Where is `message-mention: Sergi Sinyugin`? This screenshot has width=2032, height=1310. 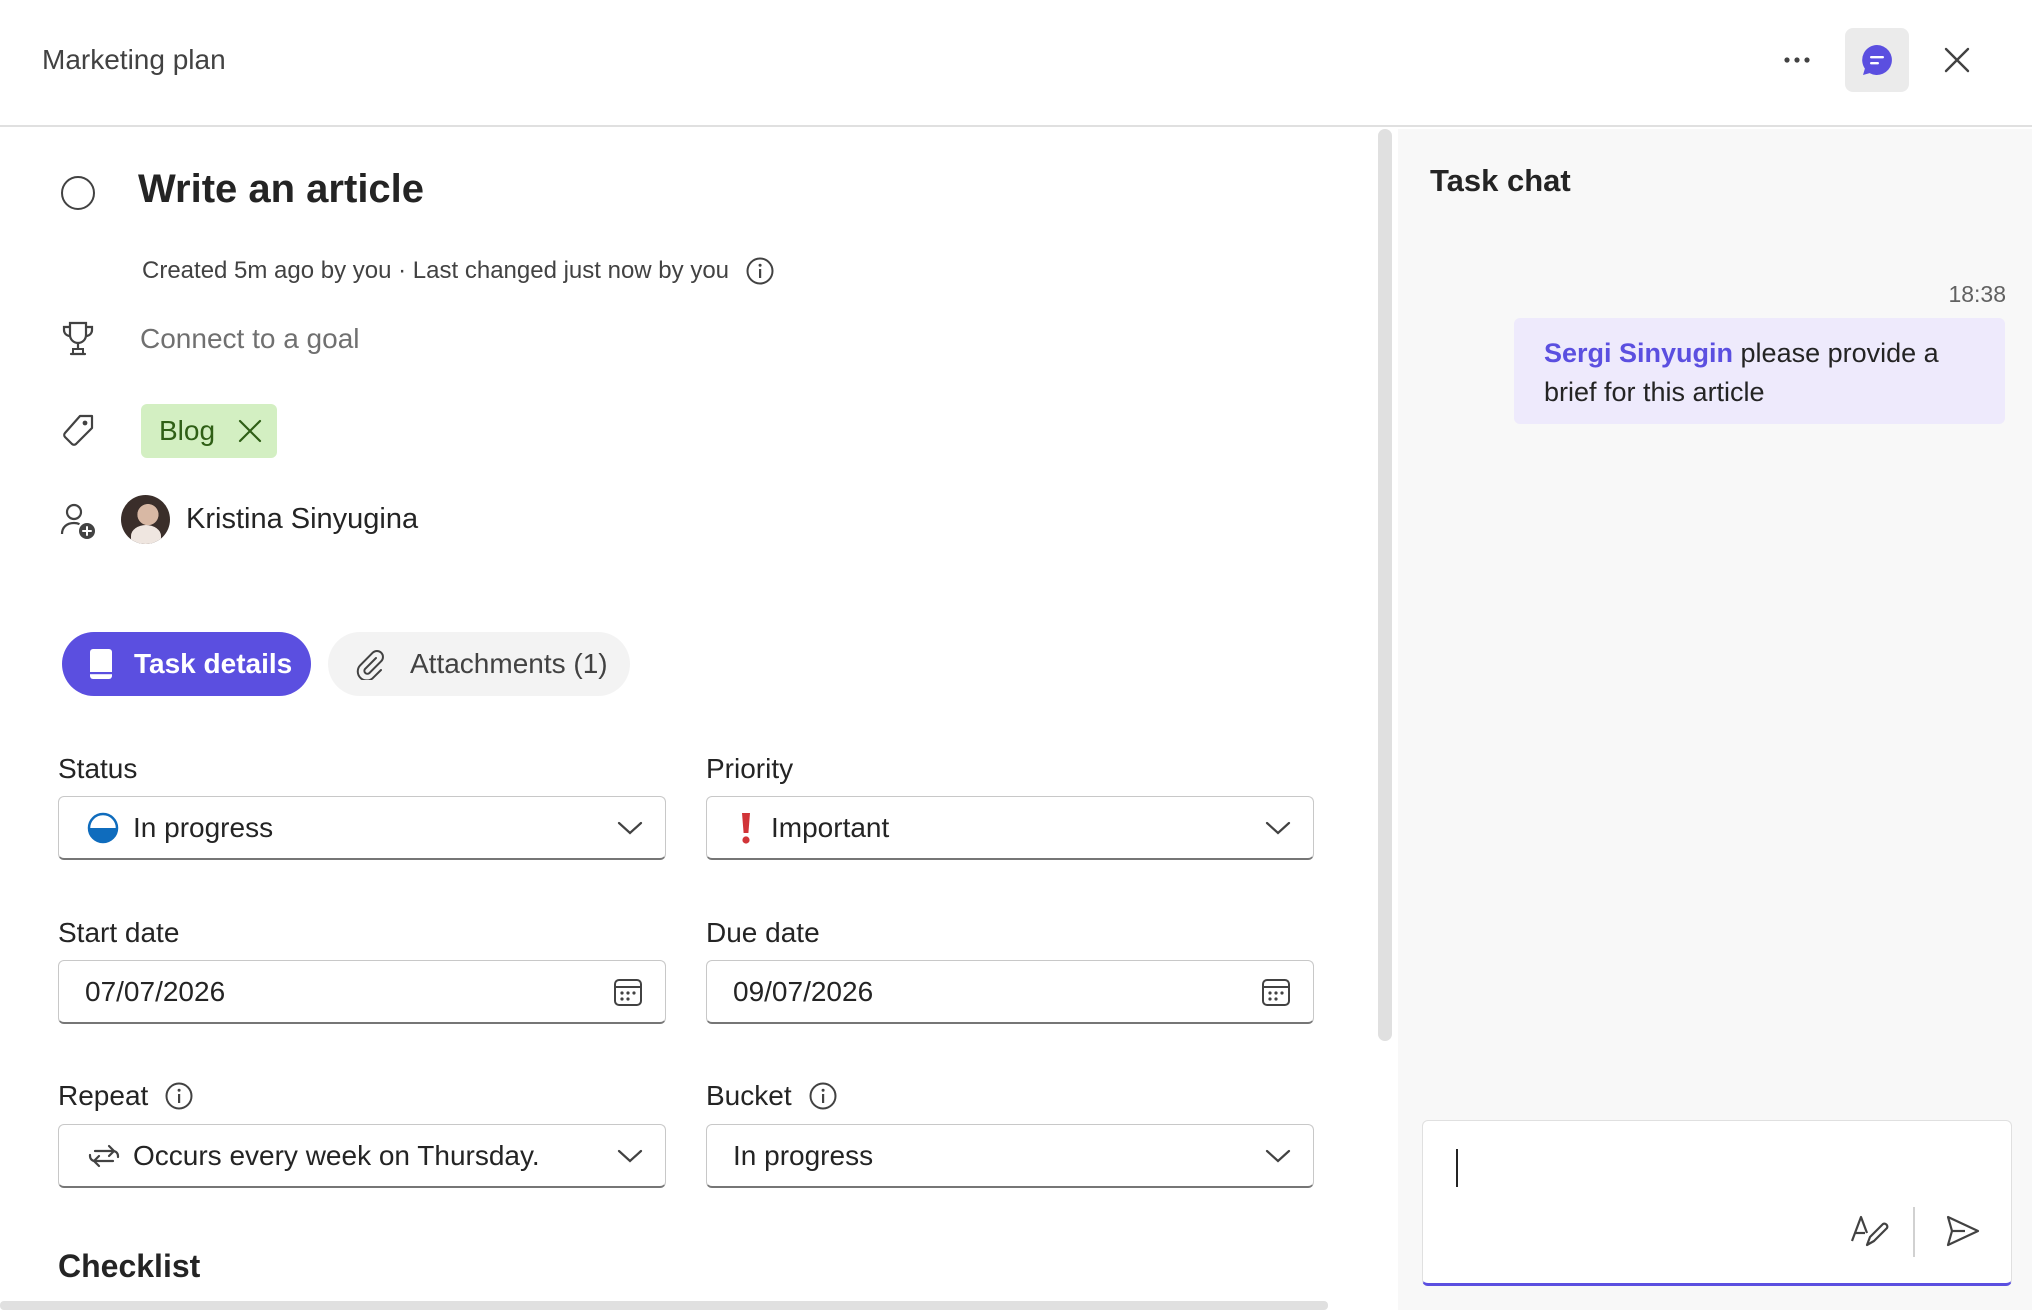 message-mention: Sergi Sinyugin is located at coordinates (1638, 353).